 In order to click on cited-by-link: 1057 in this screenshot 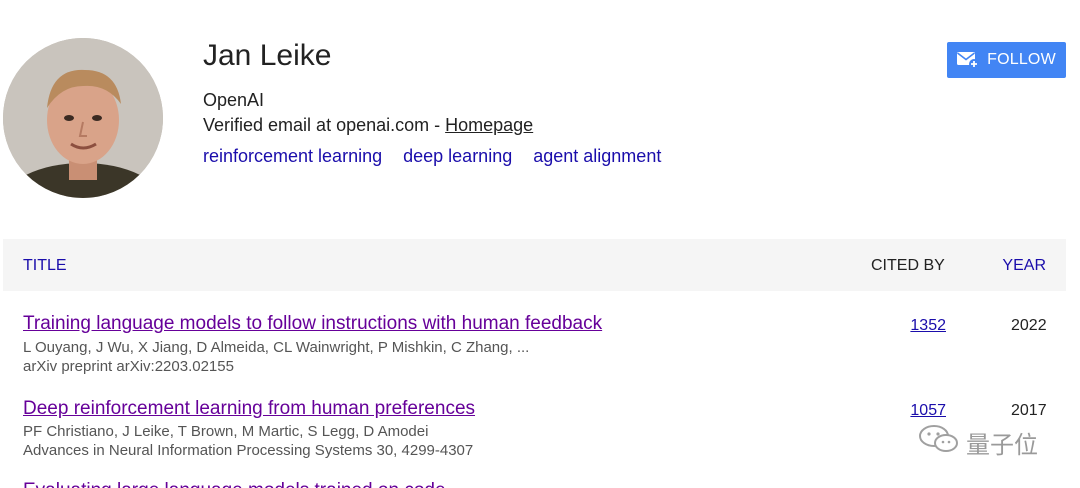, I will do `click(928, 411)`.